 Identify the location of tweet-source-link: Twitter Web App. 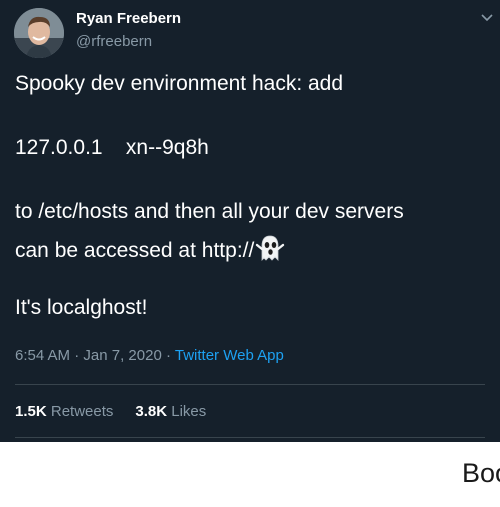
(229, 355).